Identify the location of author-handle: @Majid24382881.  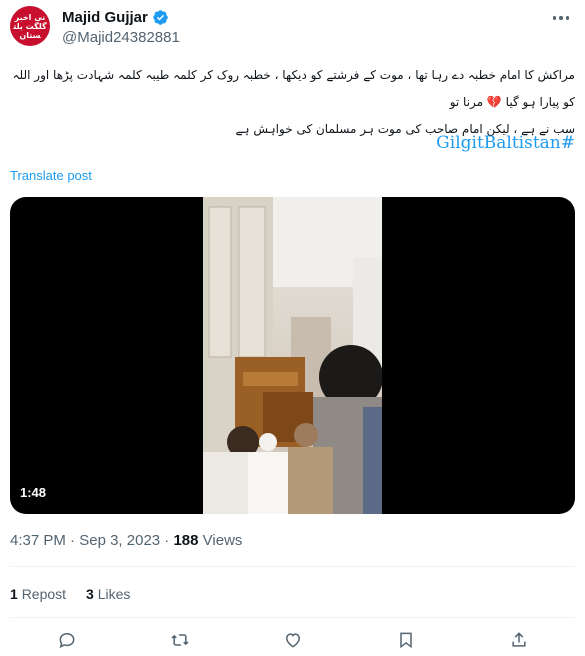
(121, 37).